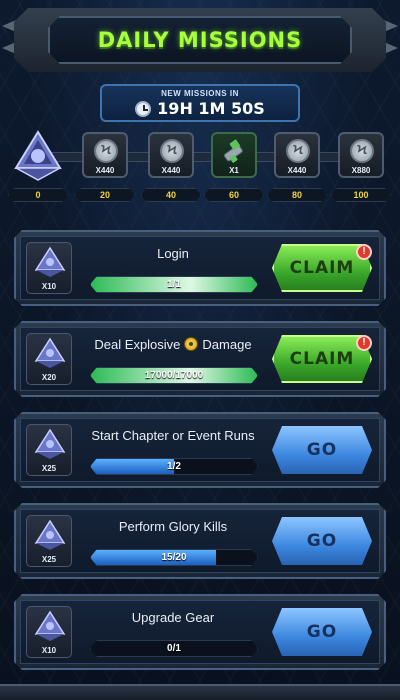  Describe the element at coordinates (173, 435) in the screenshot. I see `mission-title: Start Chapter or Event Runs` at that location.